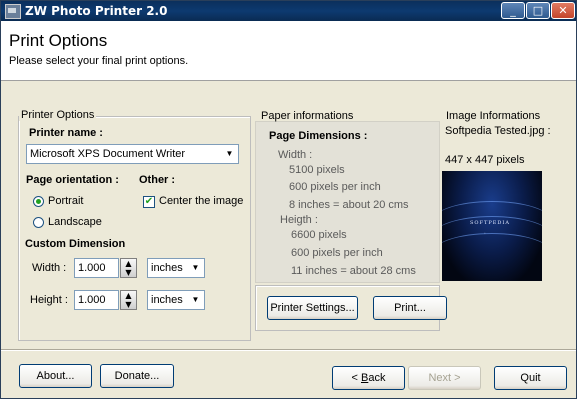  I want to click on page-subtitle: Please select your final print options., so click(99, 61).